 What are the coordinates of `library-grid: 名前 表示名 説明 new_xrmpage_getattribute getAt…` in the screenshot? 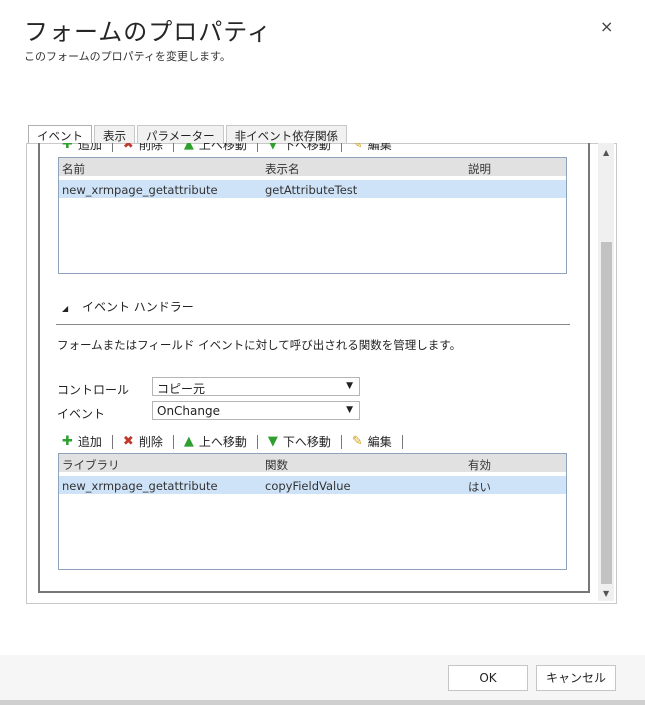 It's located at (312, 215).